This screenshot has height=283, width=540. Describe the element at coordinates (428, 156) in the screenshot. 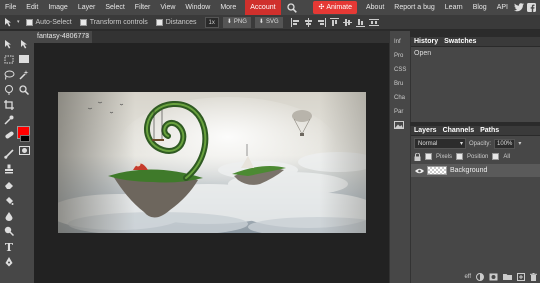

I see `lock-pixels-checkbox` at that location.